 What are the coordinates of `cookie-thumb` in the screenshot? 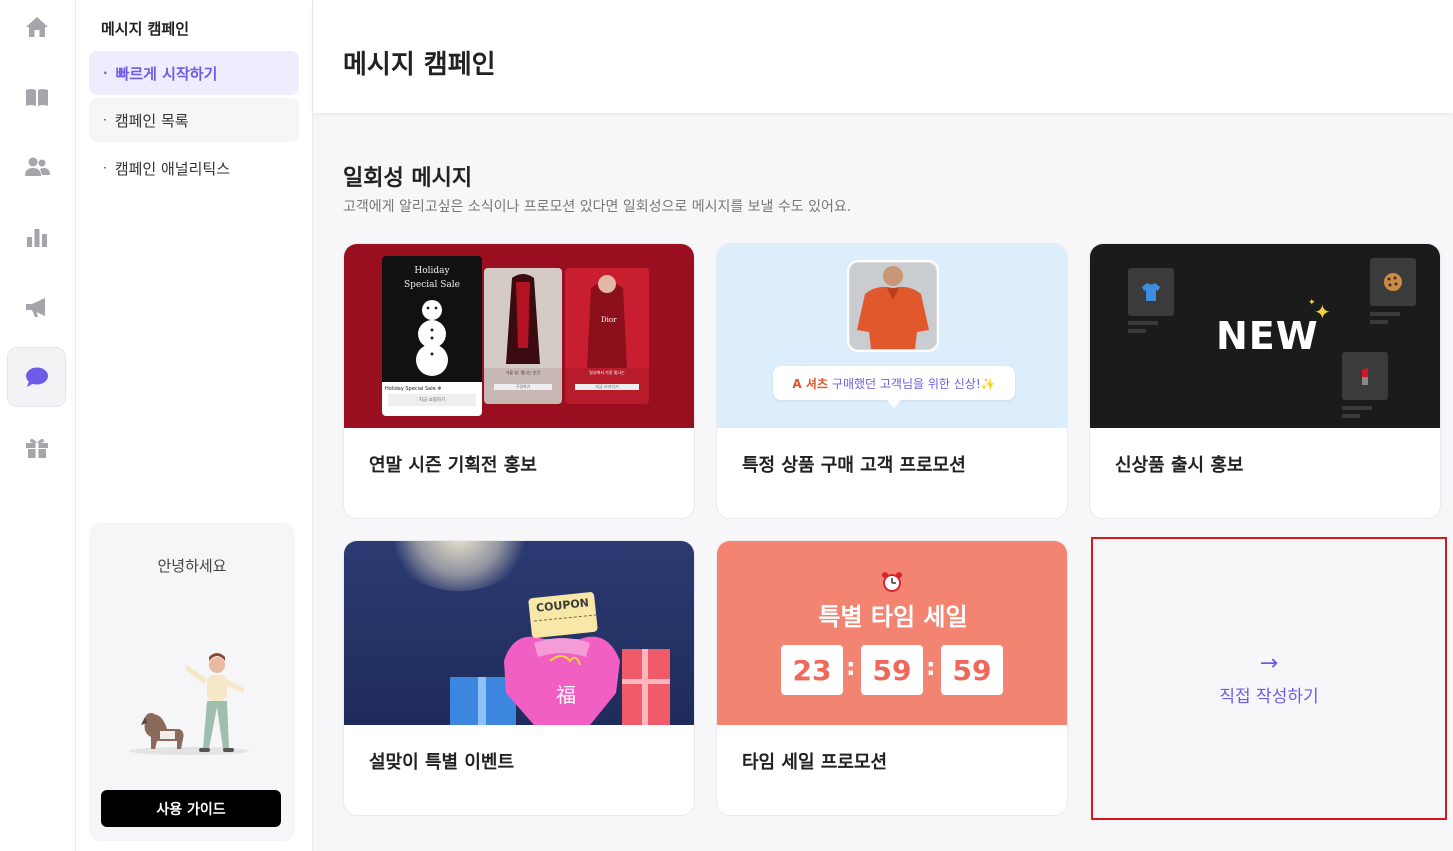 It's located at (1393, 282).